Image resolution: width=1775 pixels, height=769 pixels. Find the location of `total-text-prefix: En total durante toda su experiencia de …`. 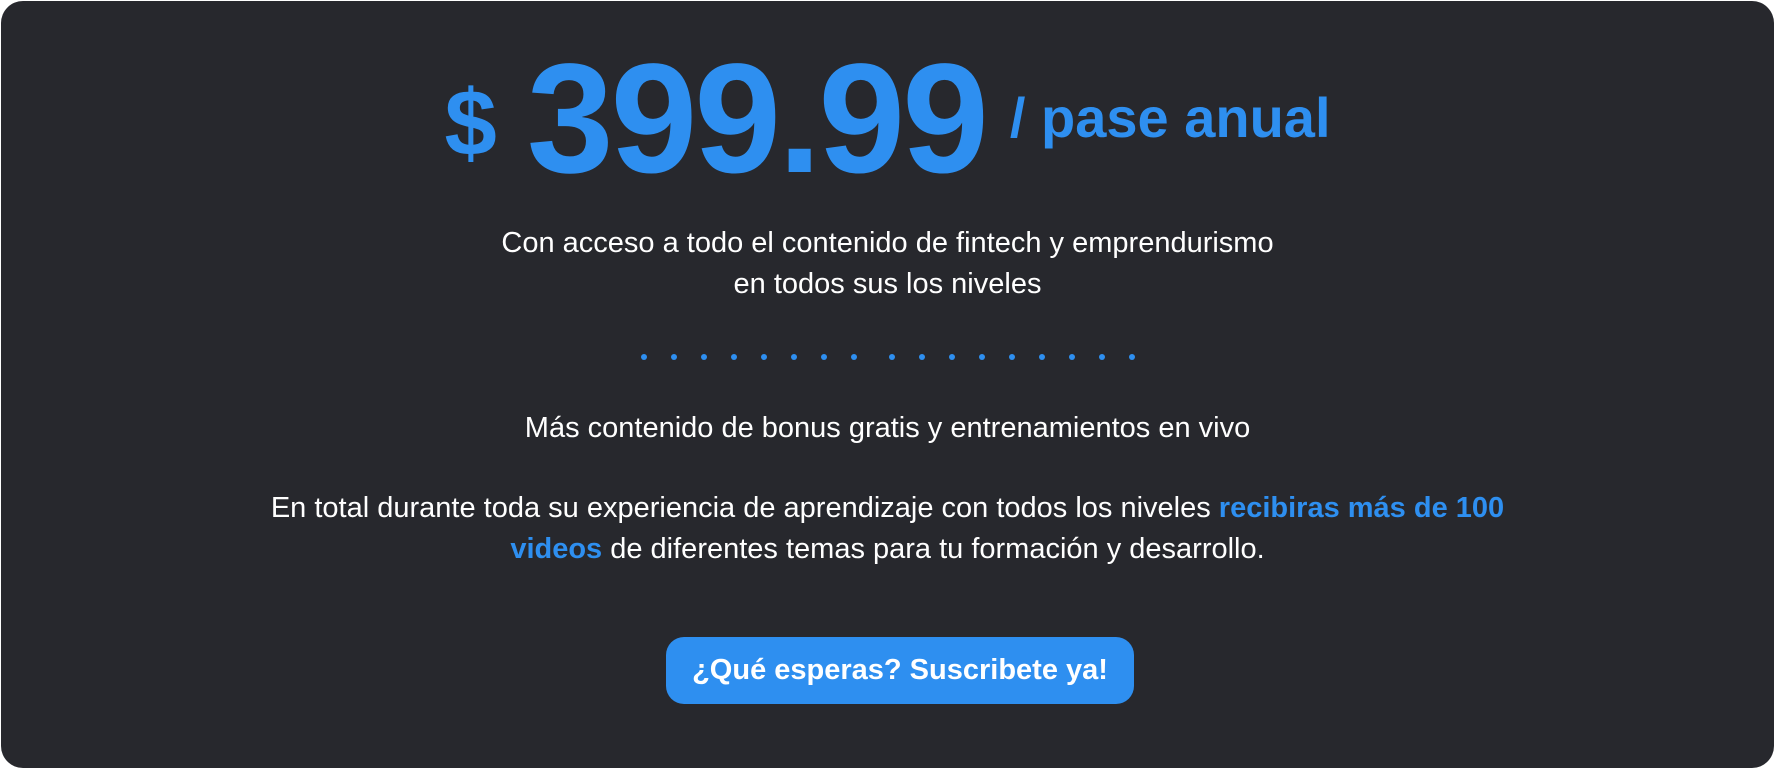

total-text-prefix: En total durante toda su experiencia de … is located at coordinates (744, 508).